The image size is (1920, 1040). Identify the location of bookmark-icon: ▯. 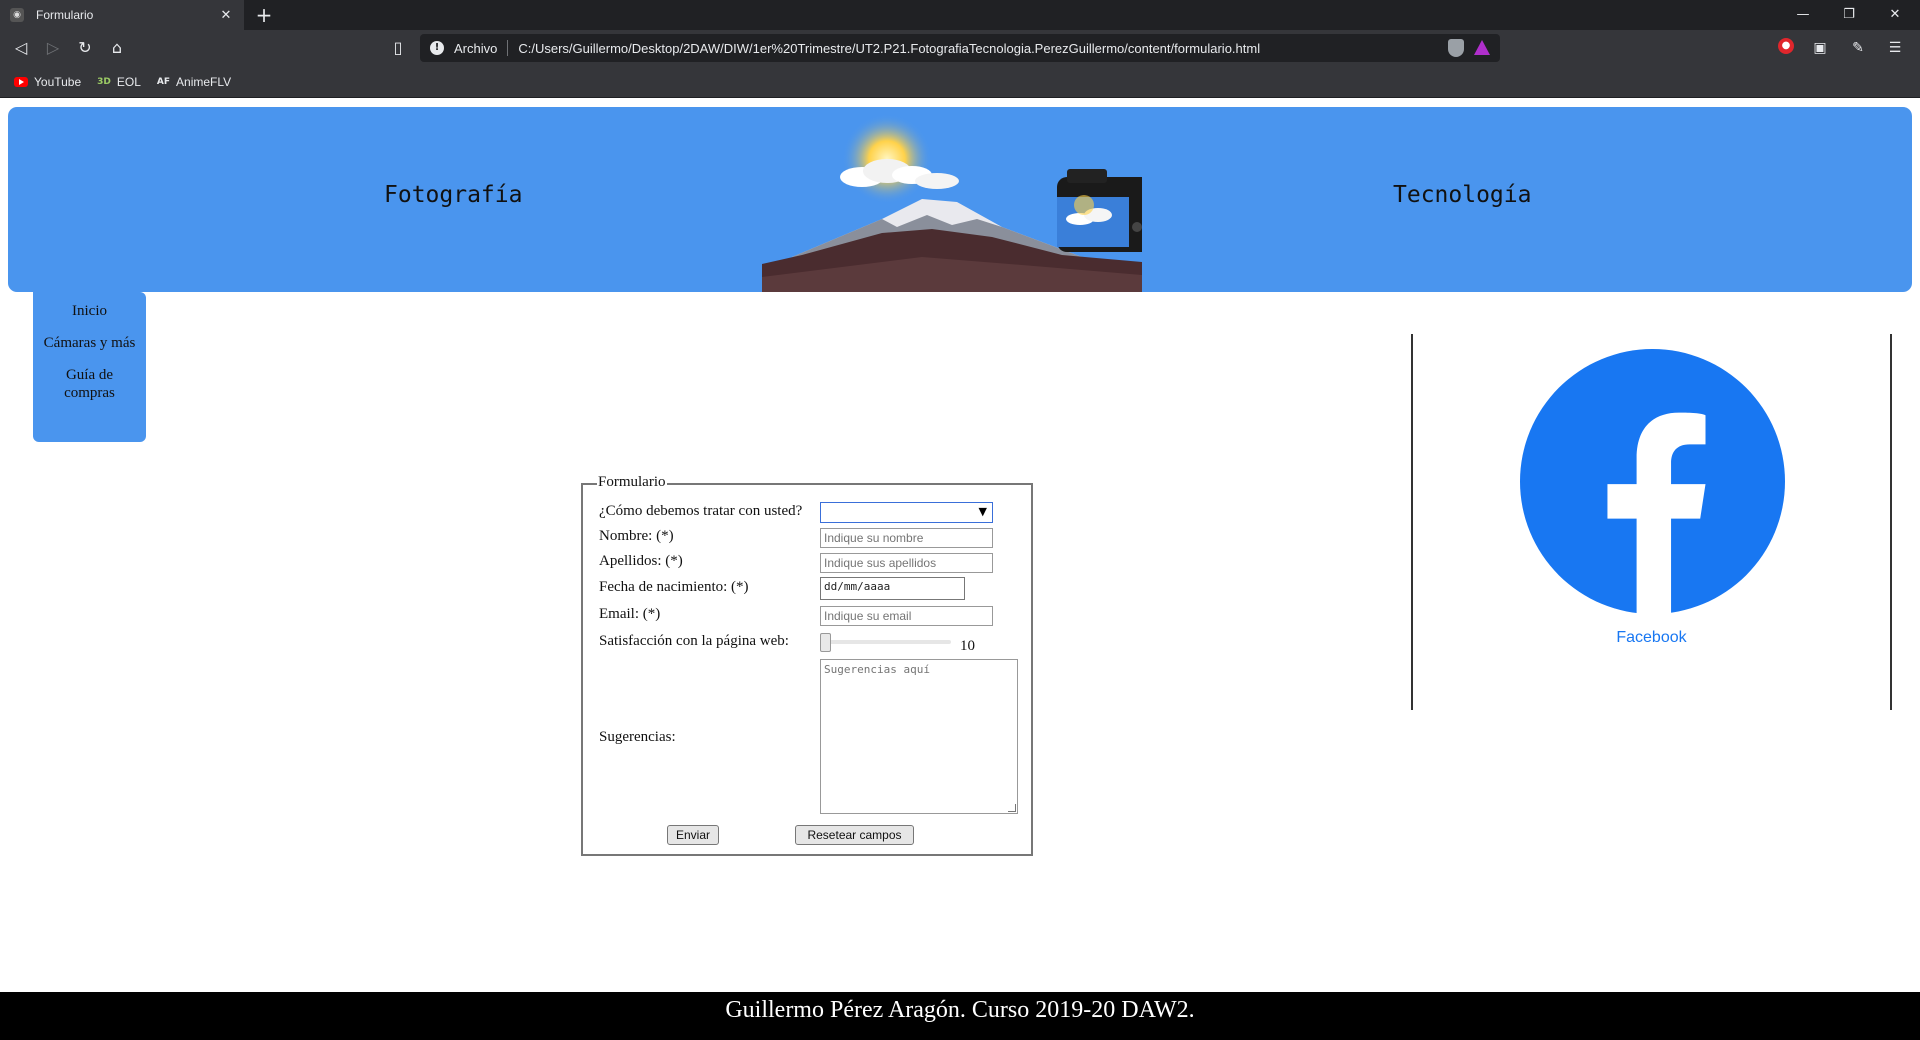
(398, 48).